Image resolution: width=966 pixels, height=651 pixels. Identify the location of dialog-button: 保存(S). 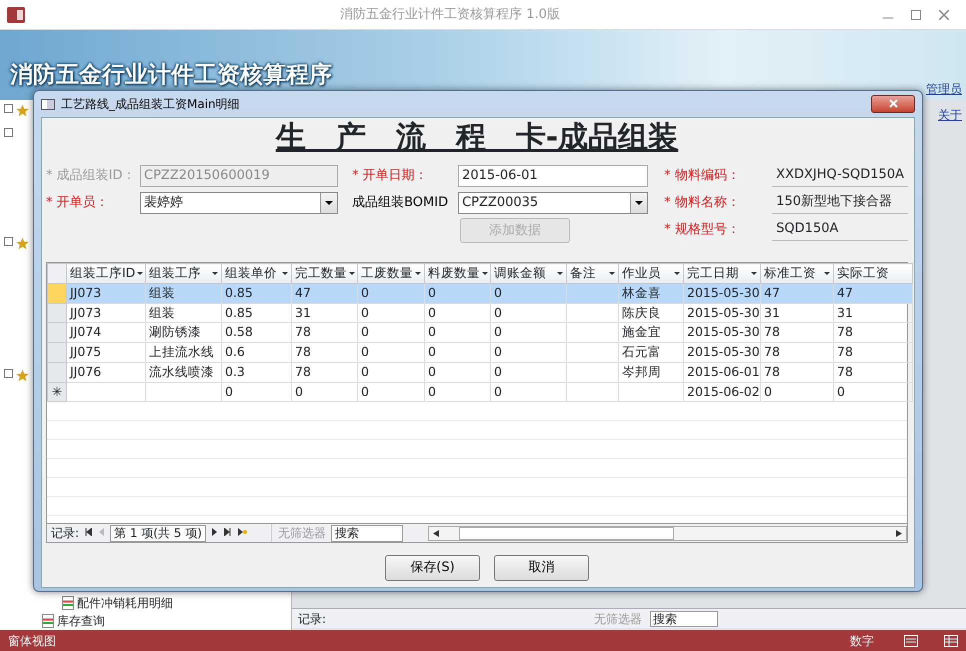
(432, 568).